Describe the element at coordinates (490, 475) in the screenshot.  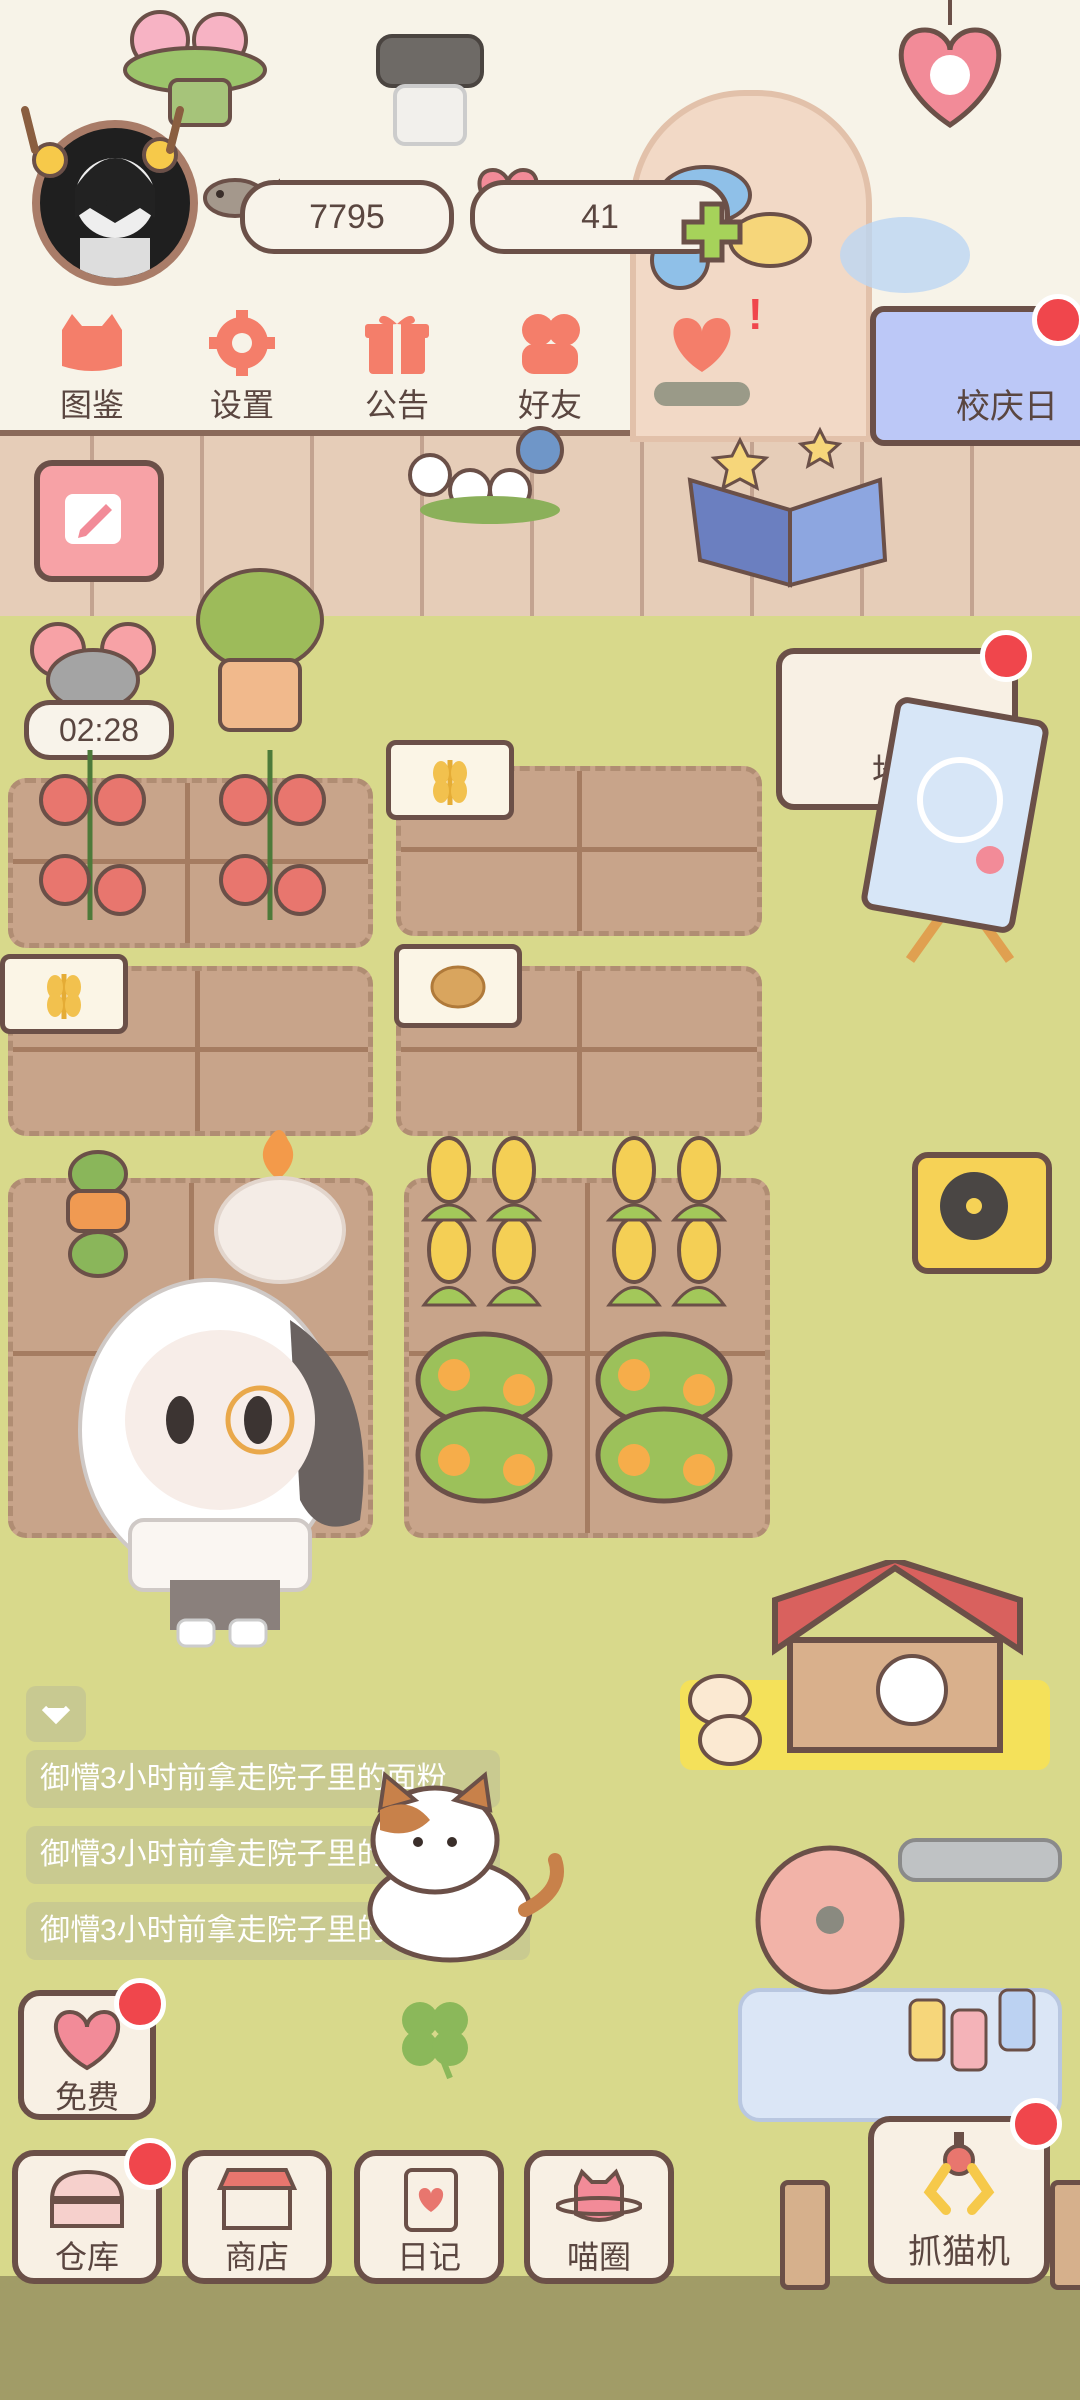
I see `flower-wreath-decoration` at that location.